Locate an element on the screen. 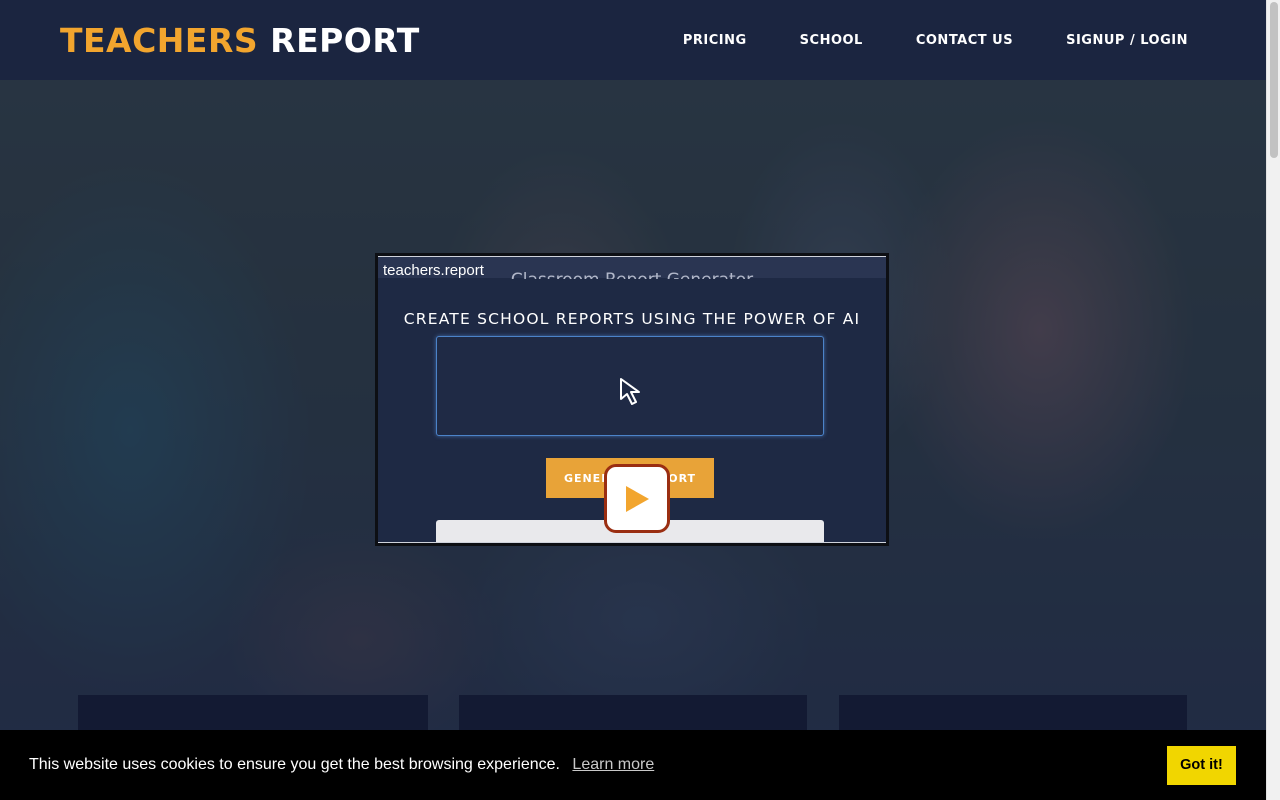 The height and width of the screenshot is (800, 1280). site-logo: TEACHERS REPORT is located at coordinates (240, 40).